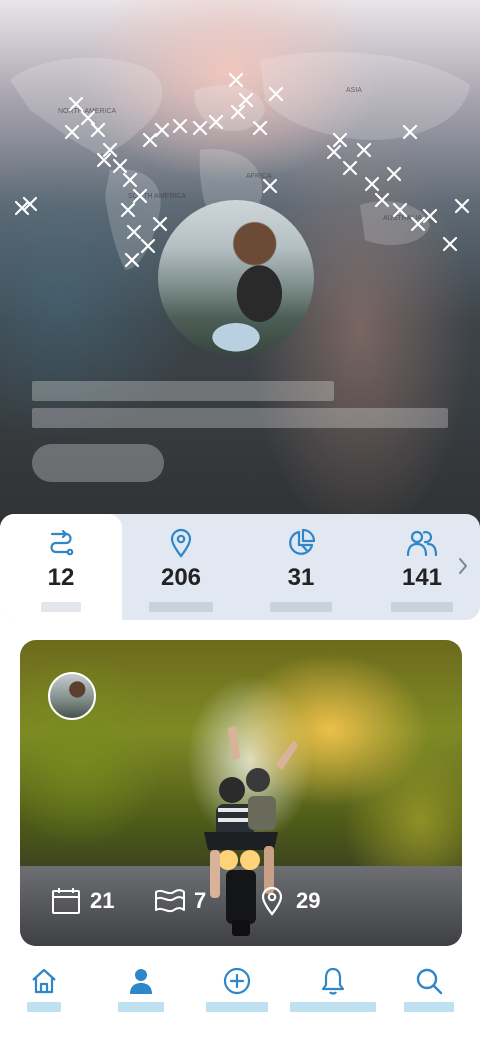 The height and width of the screenshot is (1042, 480). I want to click on users-icon, so click(422, 543).